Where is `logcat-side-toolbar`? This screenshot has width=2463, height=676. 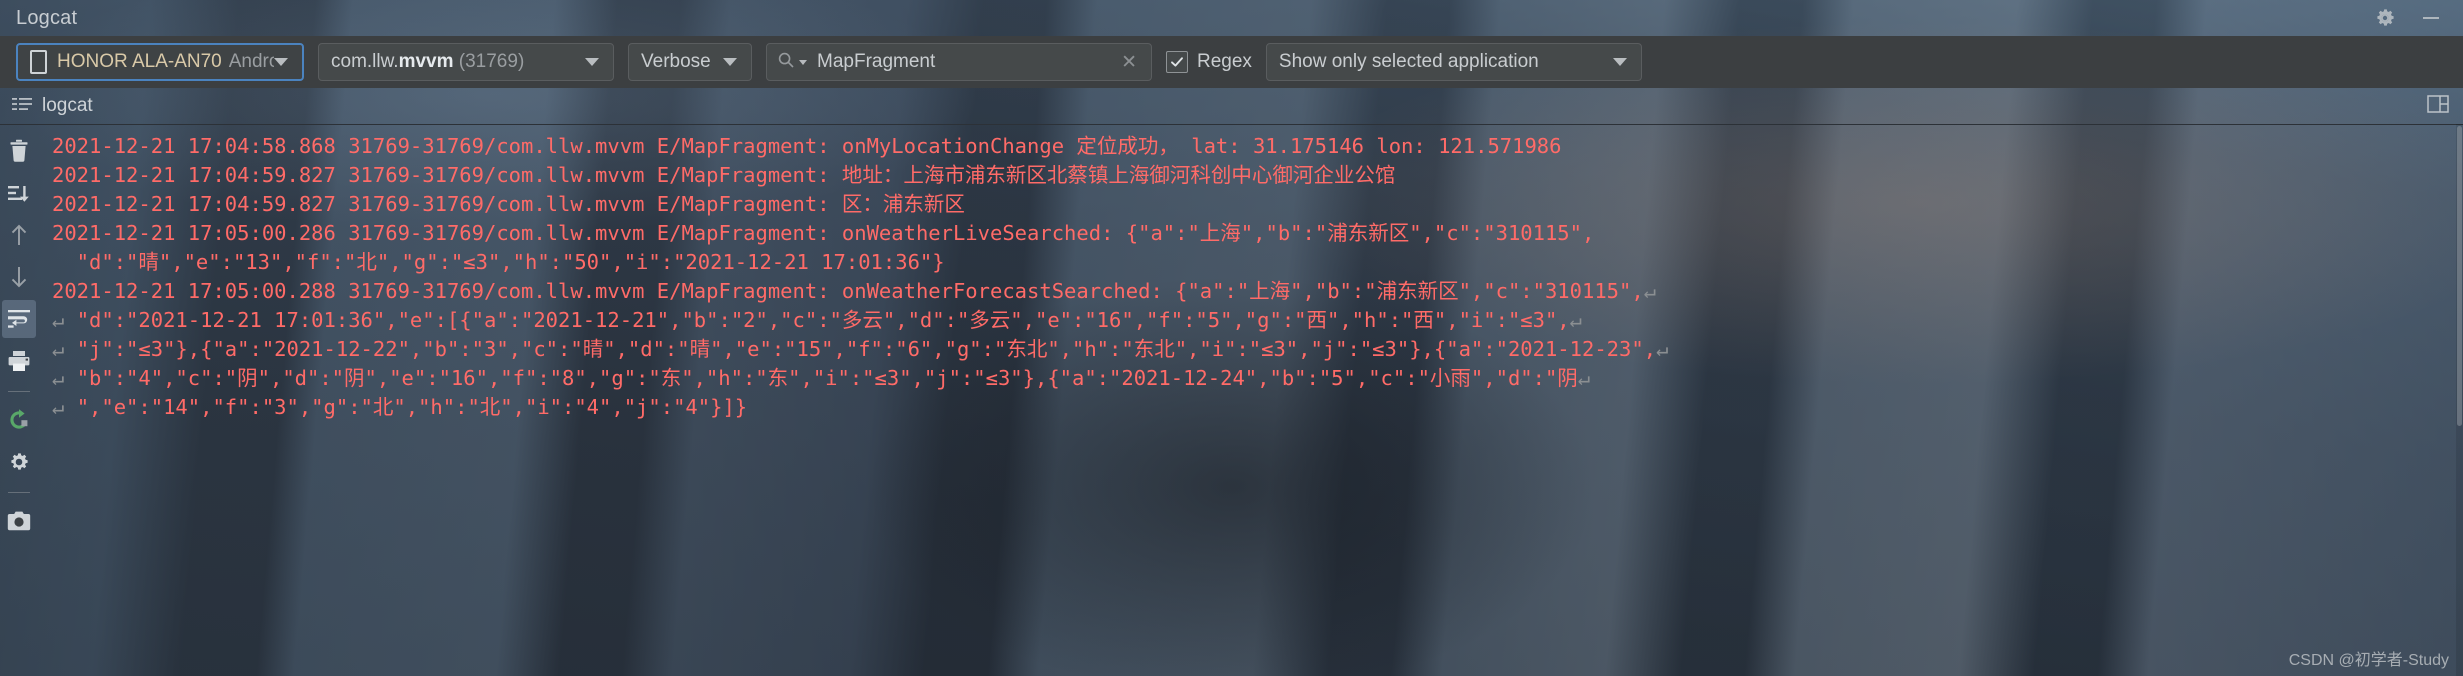
logcat-side-toolbar is located at coordinates (19, 400).